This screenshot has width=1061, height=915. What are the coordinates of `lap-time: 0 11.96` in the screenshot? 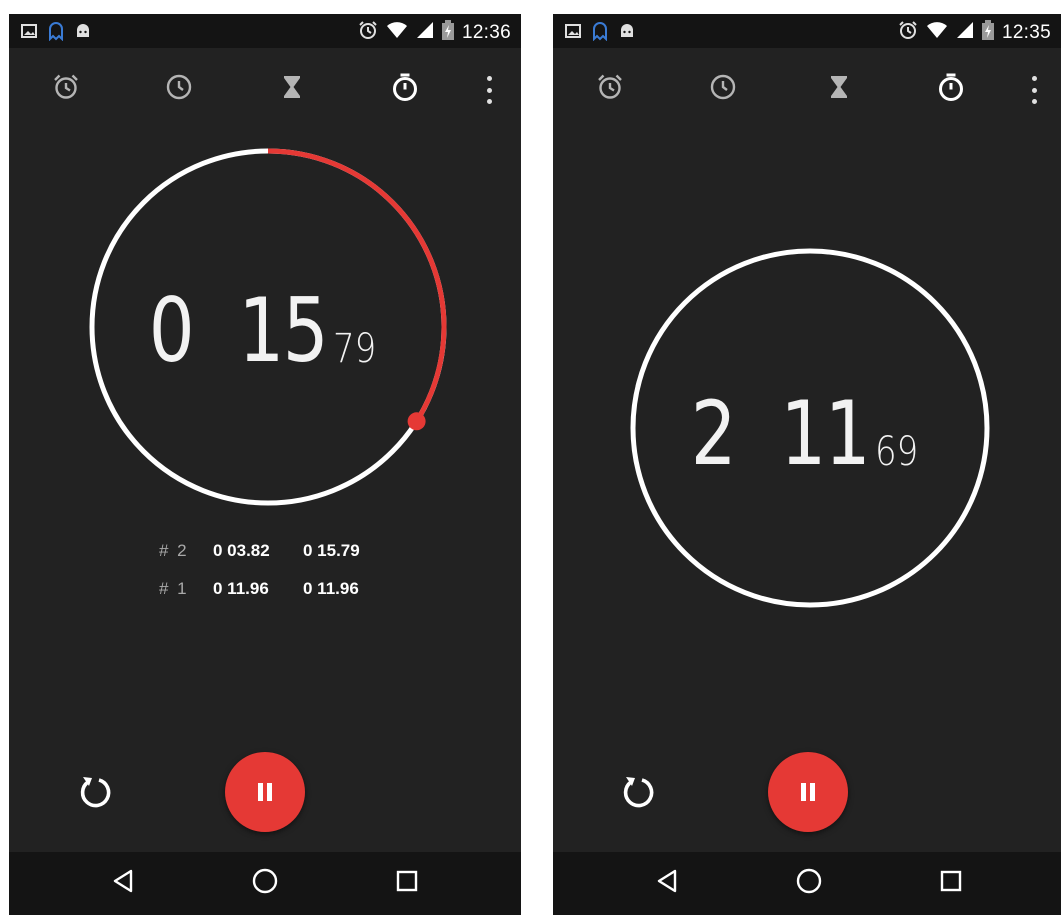 It's located at (241, 588).